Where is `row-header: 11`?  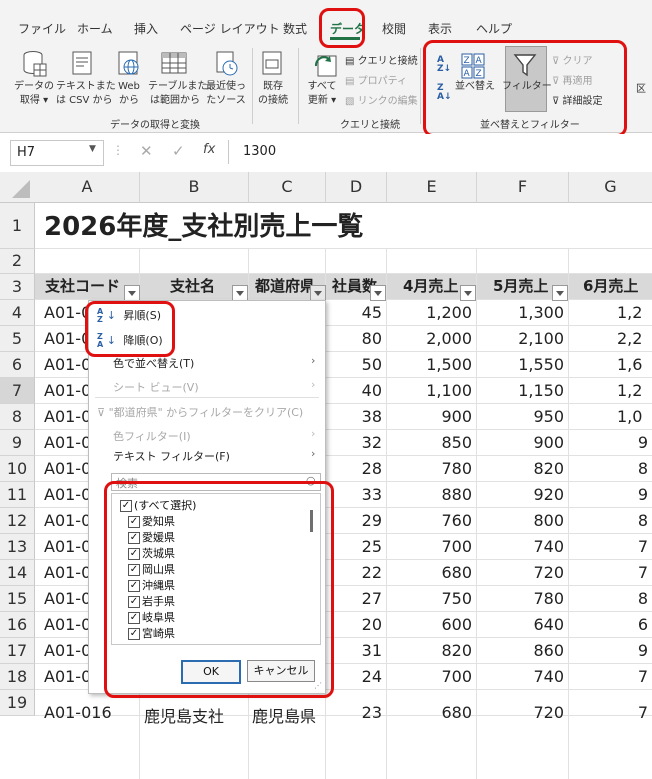 row-header: 11 is located at coordinates (17, 495).